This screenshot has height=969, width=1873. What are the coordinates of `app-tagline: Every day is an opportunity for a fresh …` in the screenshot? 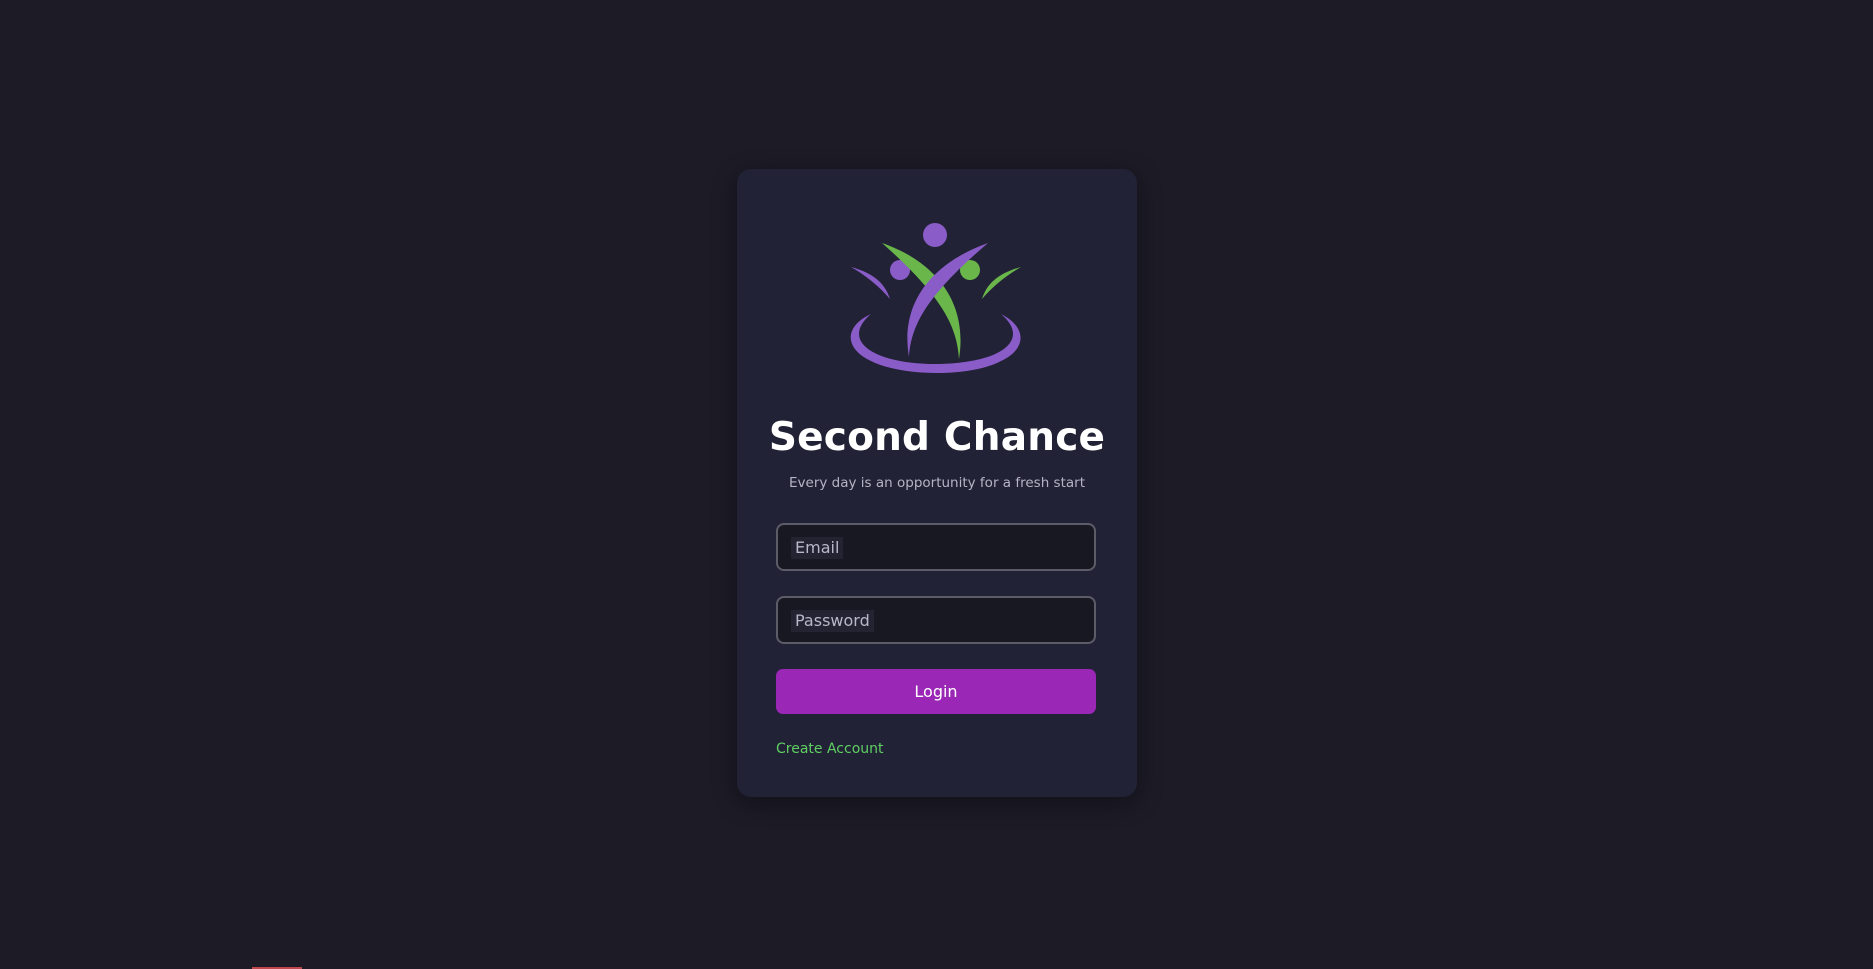 It's located at (937, 483).